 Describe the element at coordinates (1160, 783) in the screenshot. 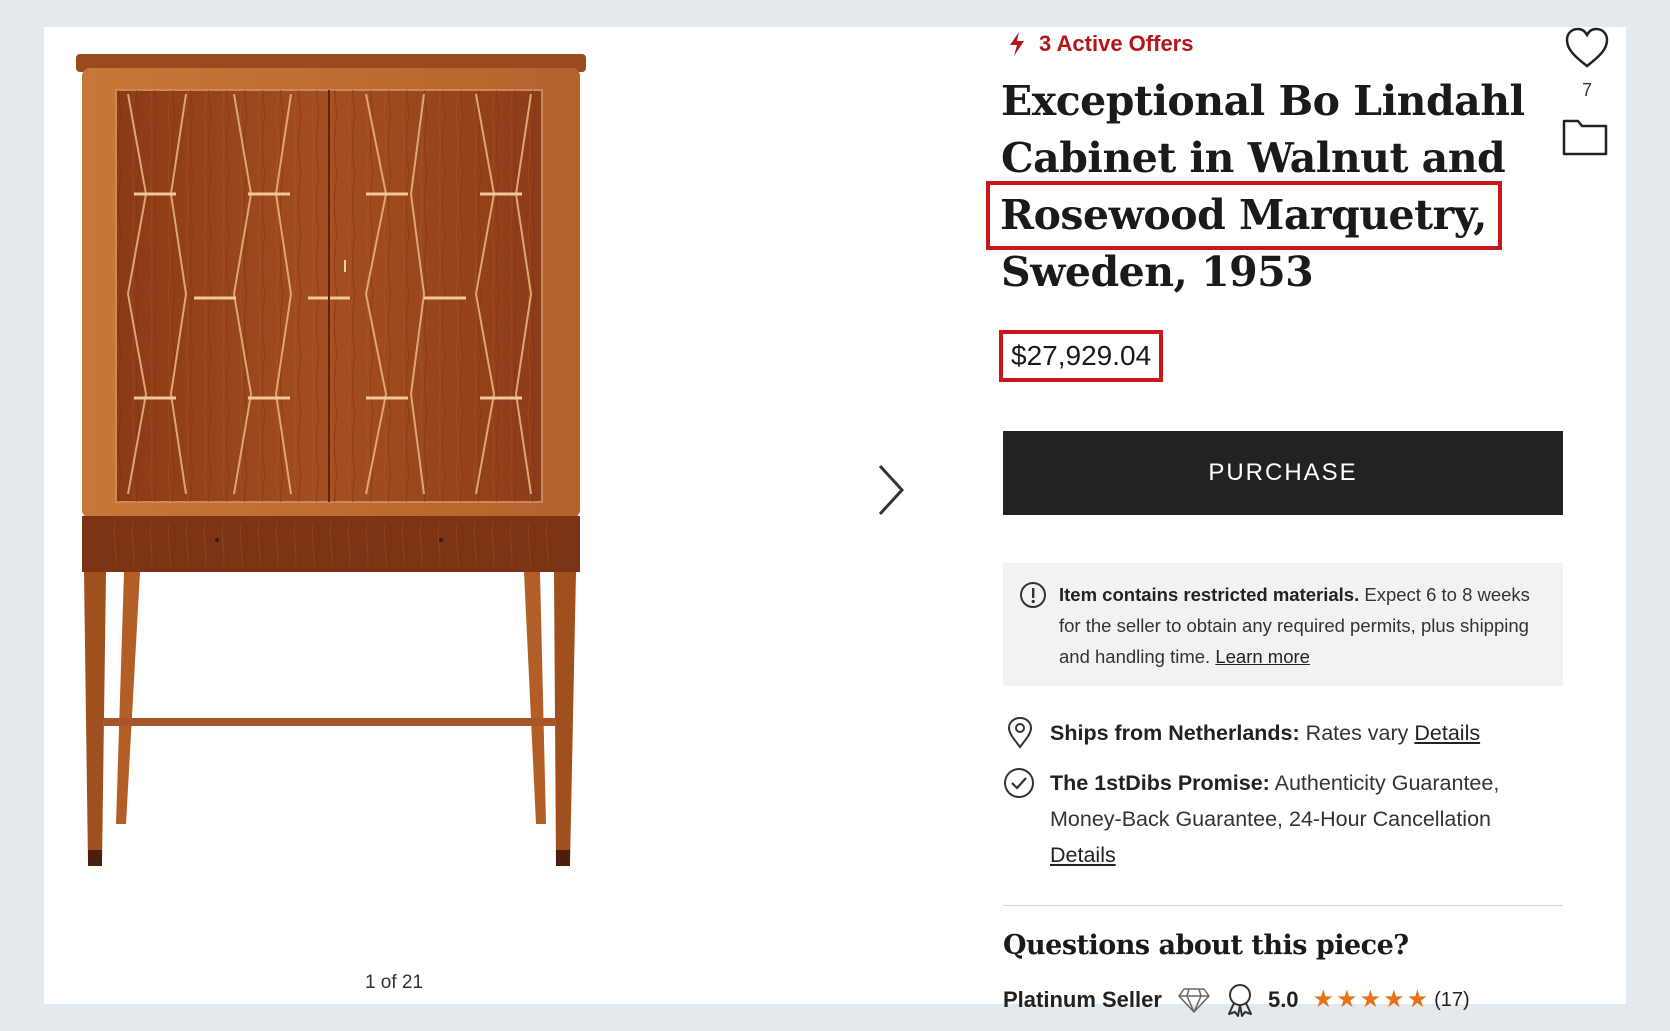

I see `promise-label: The 1stDibs Promise:` at that location.